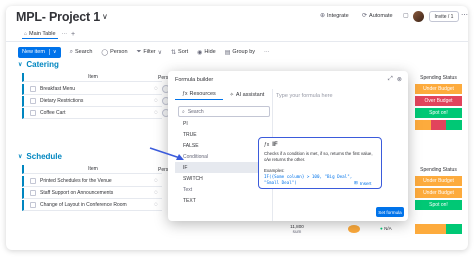 The width and height of the screenshot is (474, 263). Describe the element at coordinates (223, 123) in the screenshot. I see `function-item: PI` at that location.